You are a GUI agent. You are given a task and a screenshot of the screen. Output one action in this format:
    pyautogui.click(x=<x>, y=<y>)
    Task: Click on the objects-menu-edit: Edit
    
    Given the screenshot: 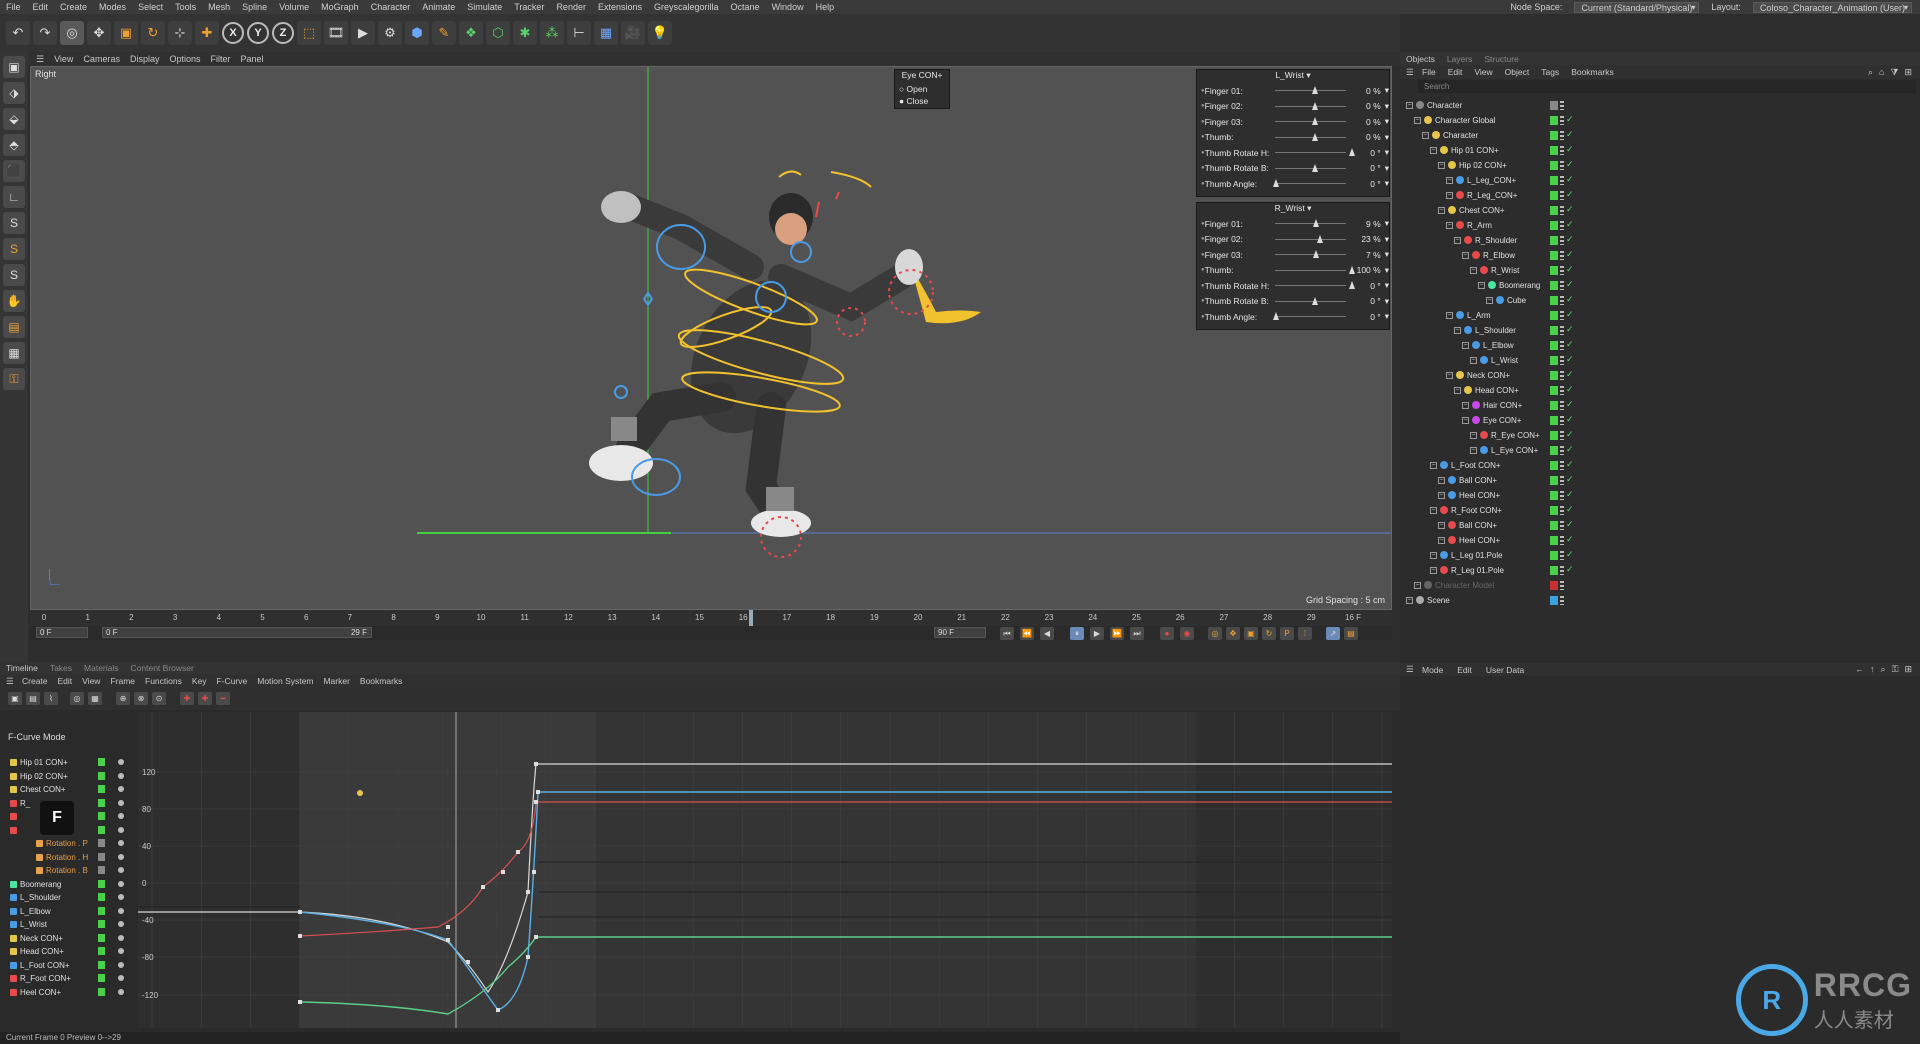 What is the action you would take?
    pyautogui.click(x=1455, y=72)
    